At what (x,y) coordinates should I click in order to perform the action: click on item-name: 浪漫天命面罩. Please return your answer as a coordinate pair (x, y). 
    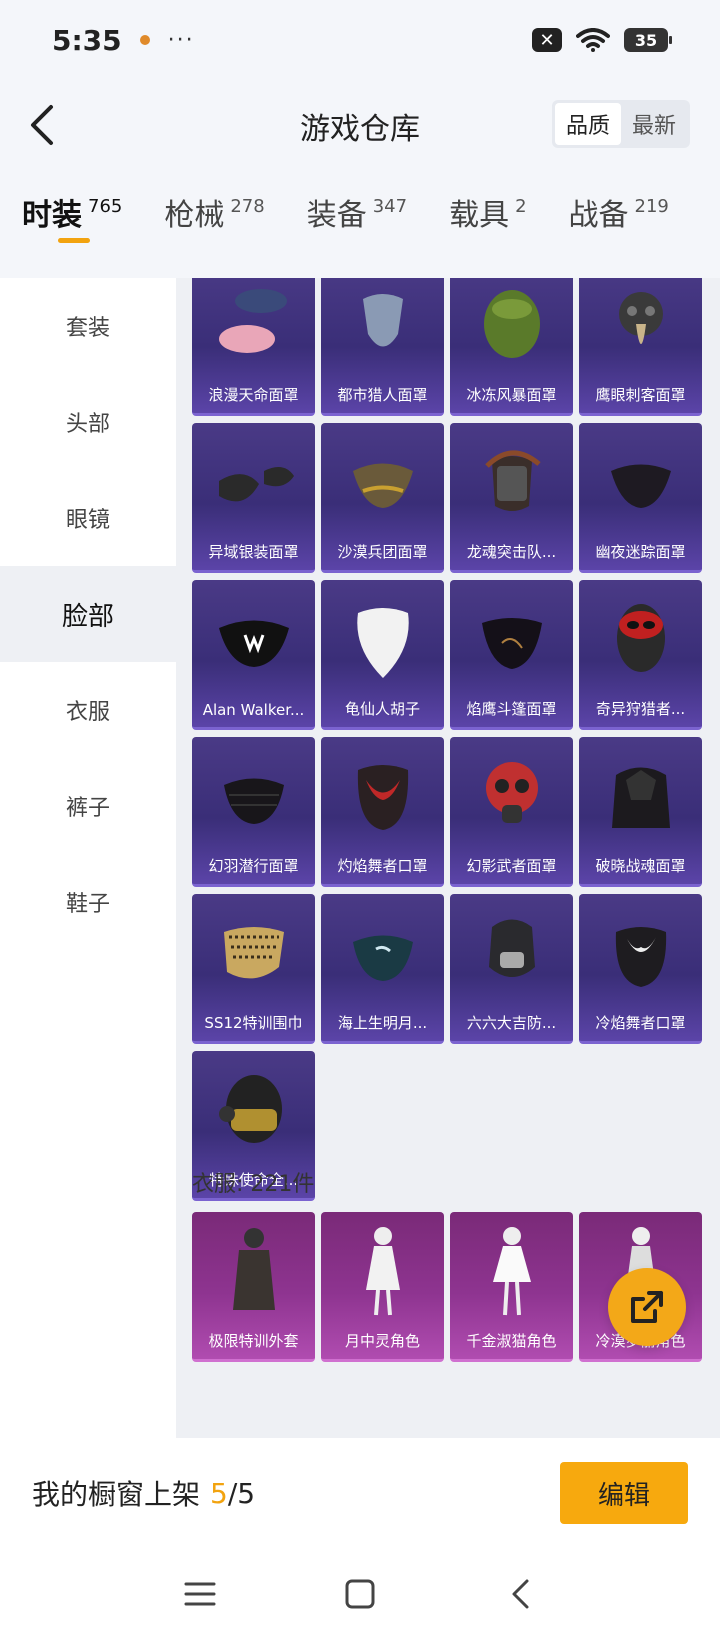
    Looking at the image, I should click on (253, 395).